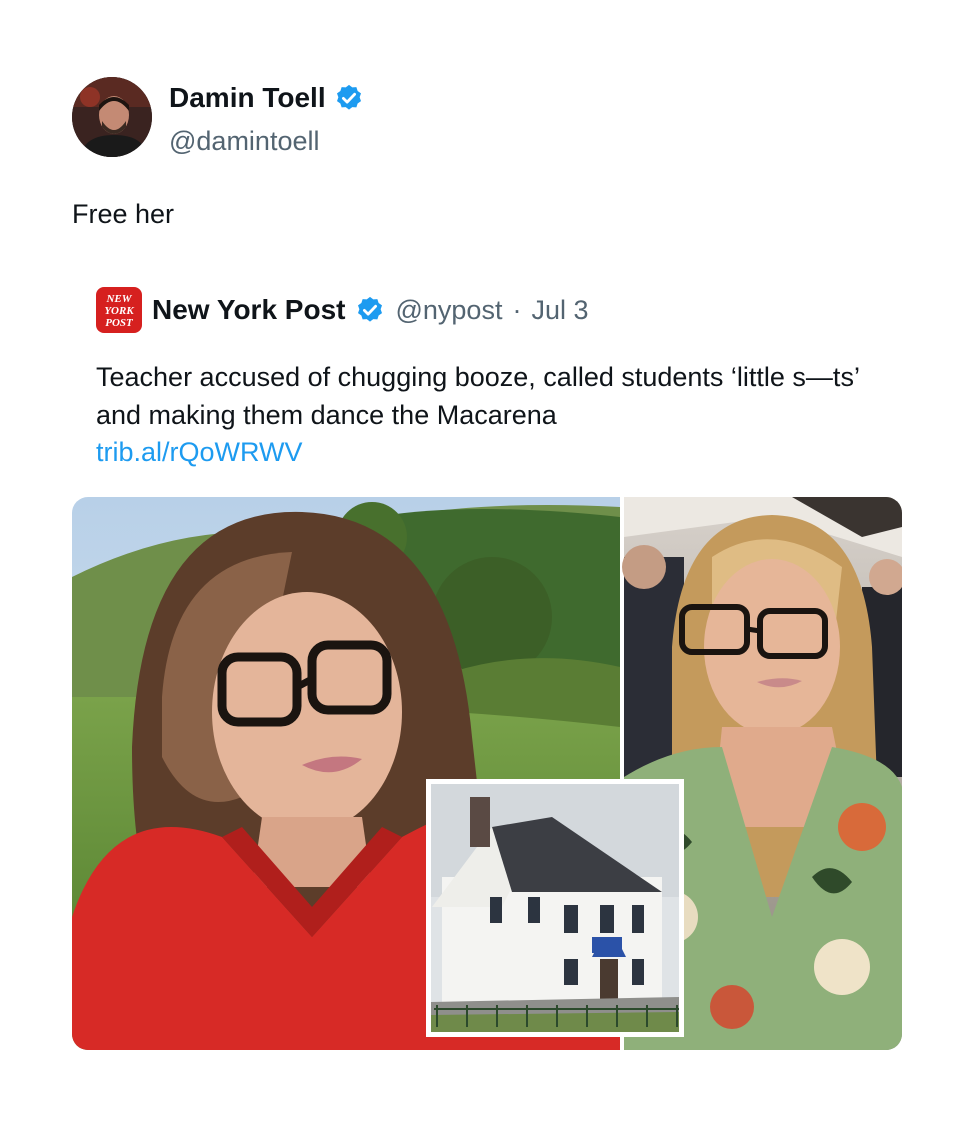 The width and height of the screenshot is (970, 1122). I want to click on svg-text: YORK, so click(119, 311).